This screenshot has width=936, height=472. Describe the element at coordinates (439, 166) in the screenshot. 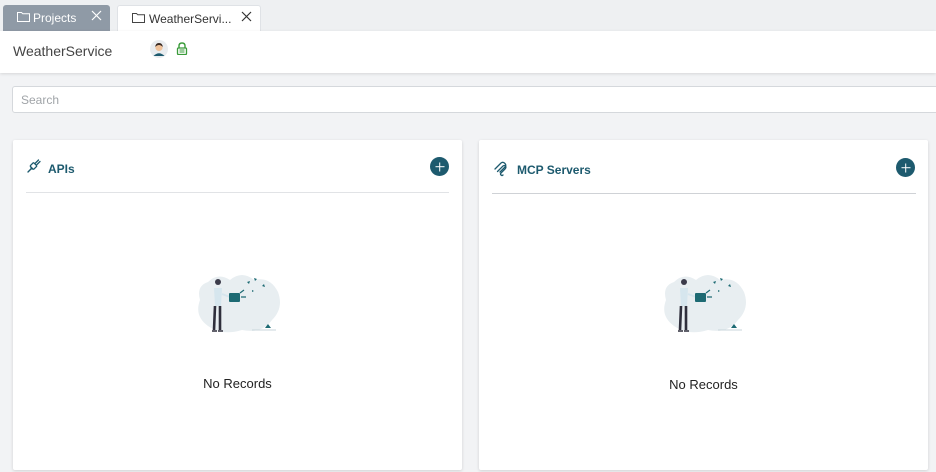

I see `add-api-button` at that location.